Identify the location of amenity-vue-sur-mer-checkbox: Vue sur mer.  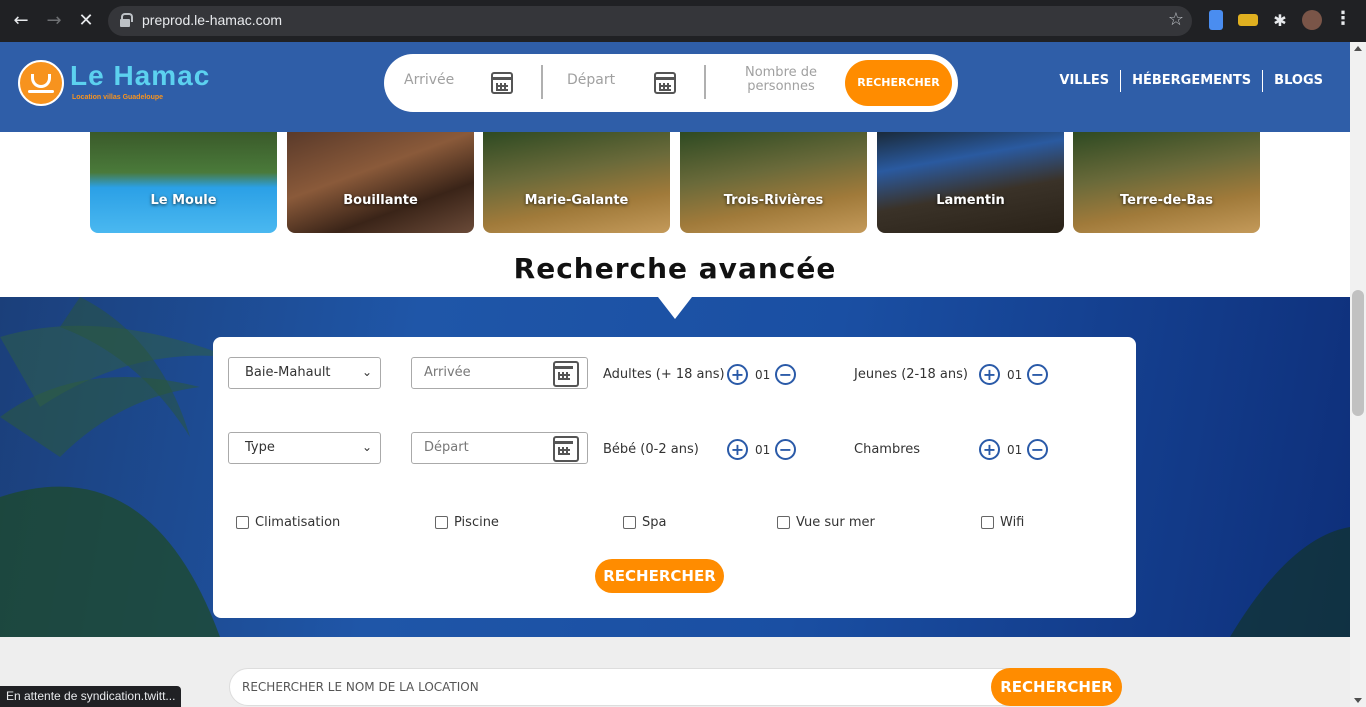
(826, 522).